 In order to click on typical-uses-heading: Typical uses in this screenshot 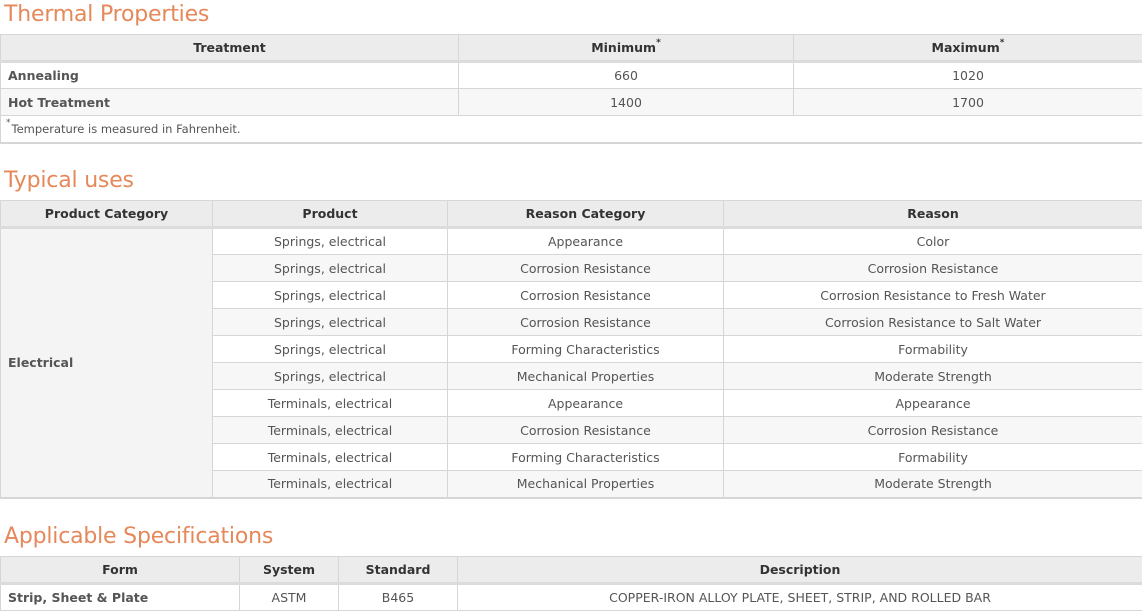, I will do `click(69, 180)`.